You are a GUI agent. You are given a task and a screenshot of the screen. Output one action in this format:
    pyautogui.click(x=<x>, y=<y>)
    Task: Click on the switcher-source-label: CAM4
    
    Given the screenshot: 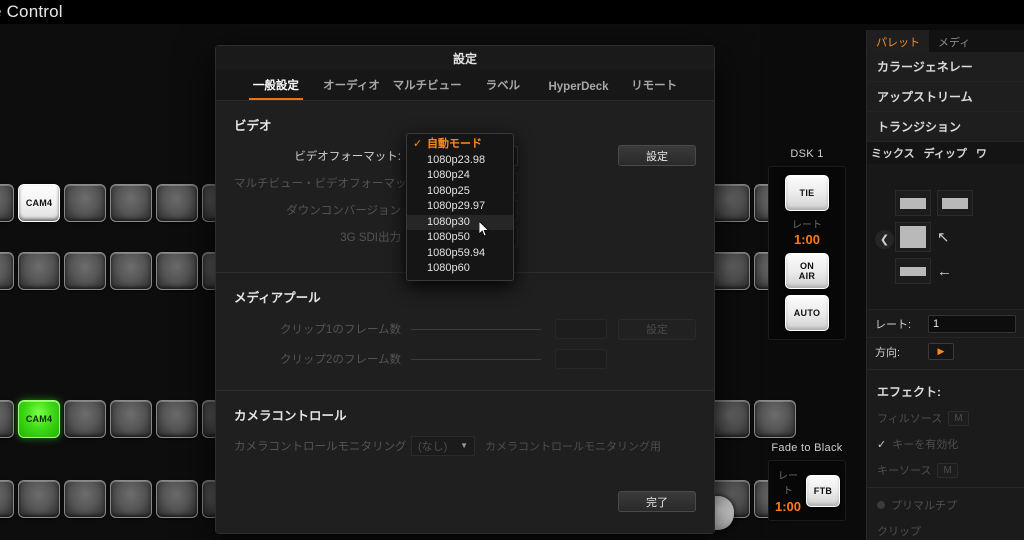 What is the action you would take?
    pyautogui.click(x=39, y=419)
    